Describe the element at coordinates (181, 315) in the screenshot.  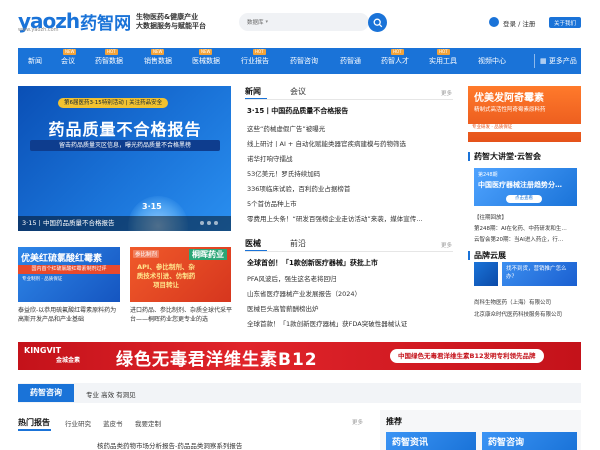
I see `ad-card-caption: 进口药品、参比制剂、杂质全球代采平台——桐晖药业您更专业的选` at that location.